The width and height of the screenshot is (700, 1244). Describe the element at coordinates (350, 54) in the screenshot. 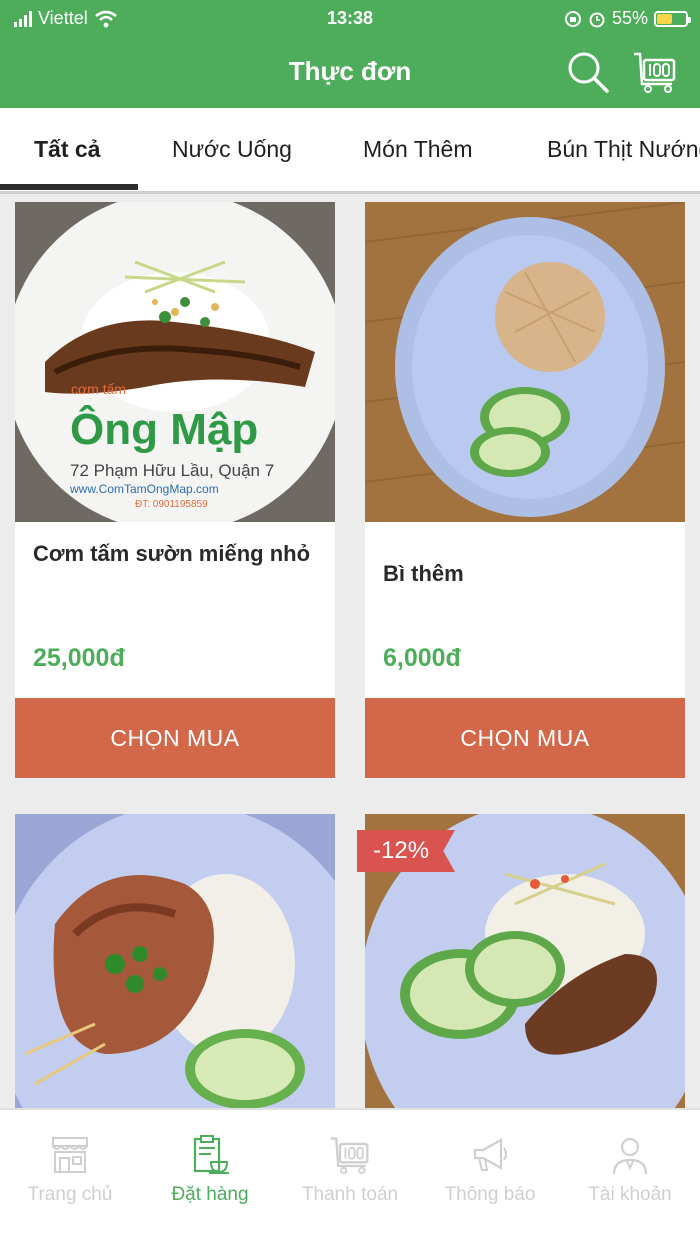

I see `app-header: Viettel 13:38 55% Thực đơn` at that location.